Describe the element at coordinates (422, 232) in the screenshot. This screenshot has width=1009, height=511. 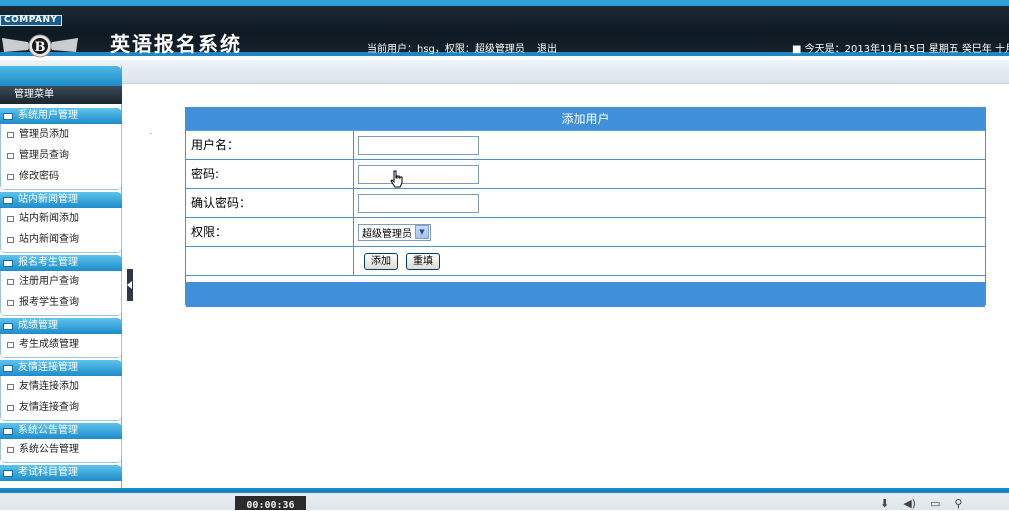
I see `chevron-down-icon: ▼` at that location.